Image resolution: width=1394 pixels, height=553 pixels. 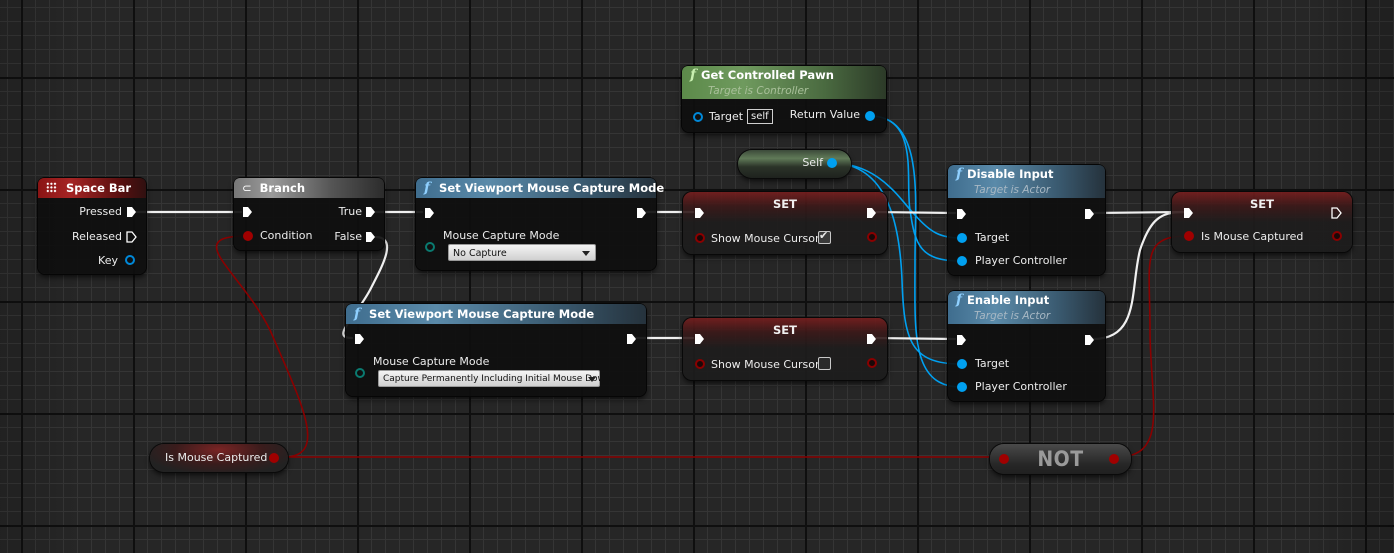 I want to click on false-pin-label: False, so click(x=348, y=236).